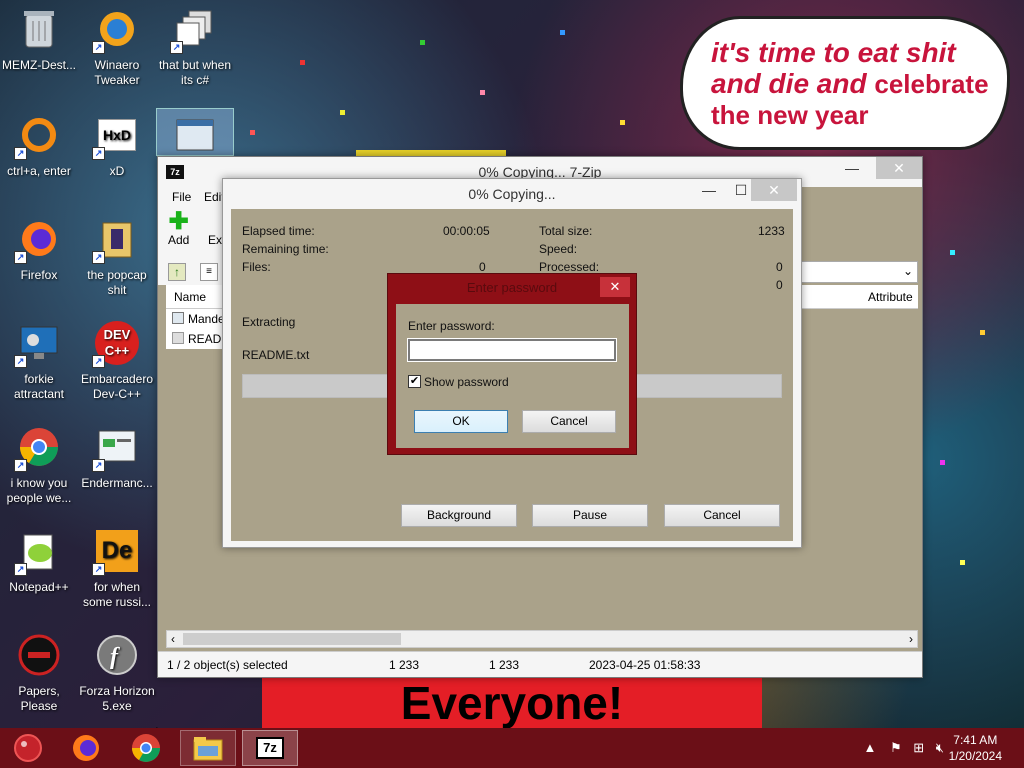 The height and width of the screenshot is (768, 1024). I want to click on desktop-icon-papers: Papers, Please, so click(39, 678).